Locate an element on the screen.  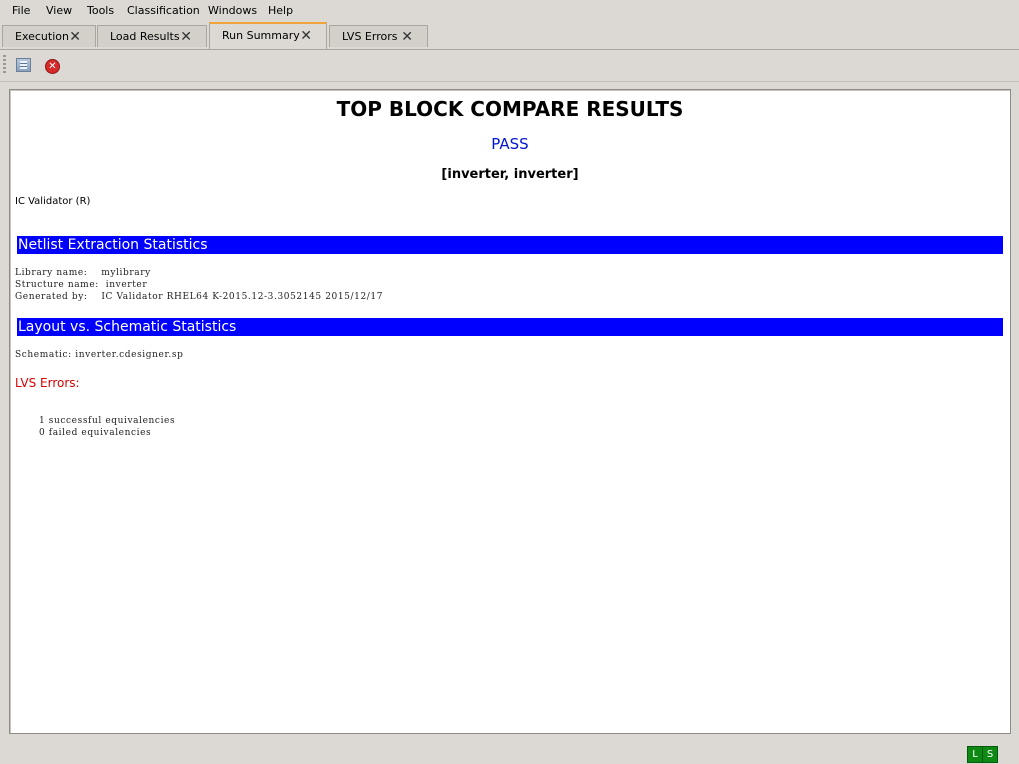
tab-label: Load Results is located at coordinates (145, 36).